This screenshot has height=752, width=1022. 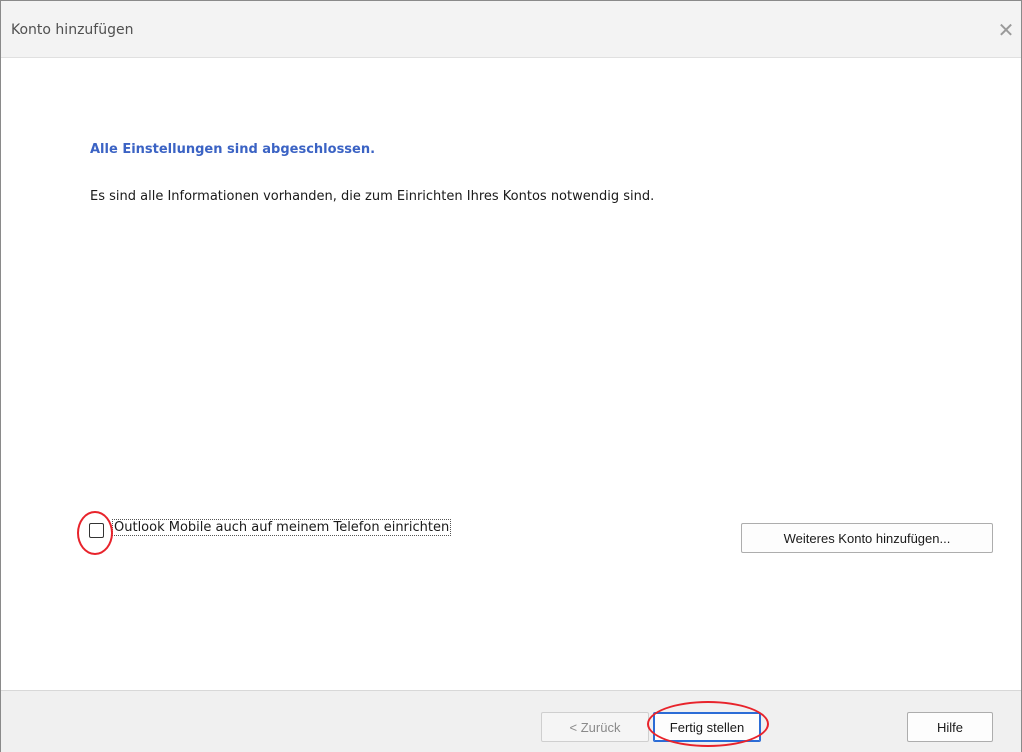 I want to click on outlook-mobile-checkbox, so click(x=96, y=530).